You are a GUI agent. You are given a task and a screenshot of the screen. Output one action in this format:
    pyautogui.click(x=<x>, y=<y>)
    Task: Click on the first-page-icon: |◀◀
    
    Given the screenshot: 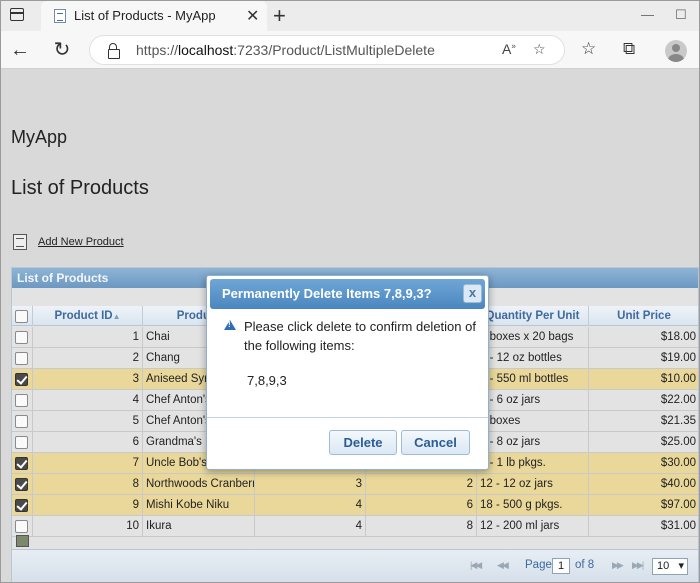 What is the action you would take?
    pyautogui.click(x=476, y=565)
    